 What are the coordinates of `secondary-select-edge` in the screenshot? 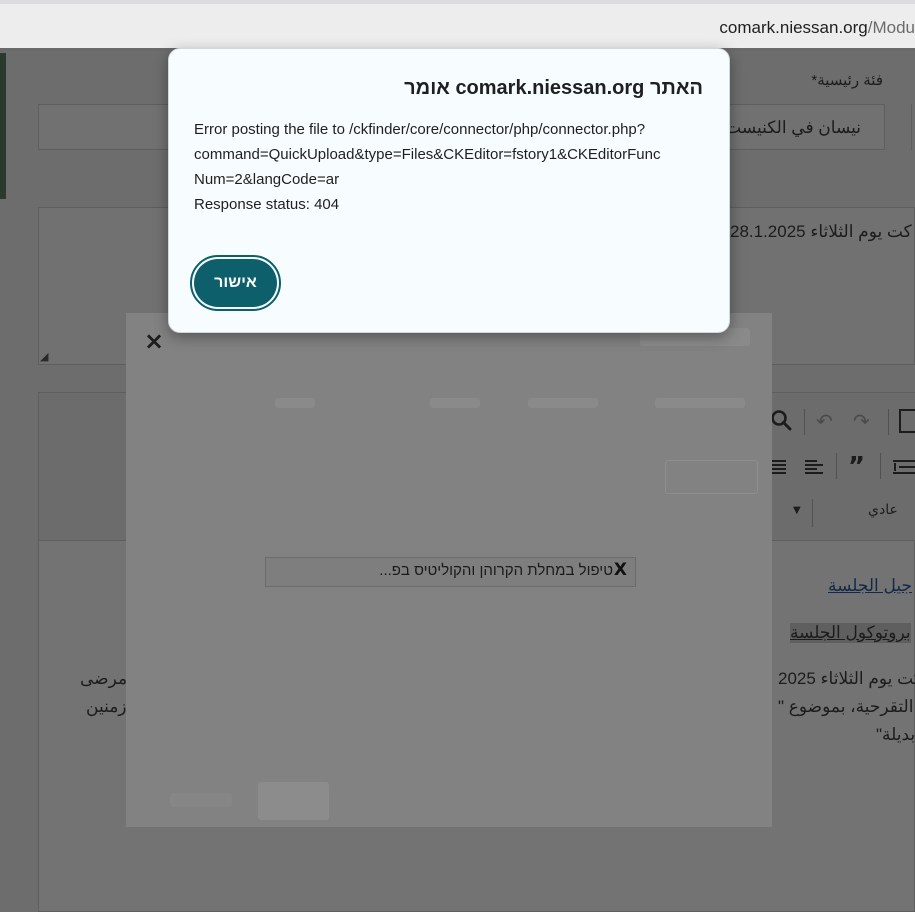 It's located at (913, 127).